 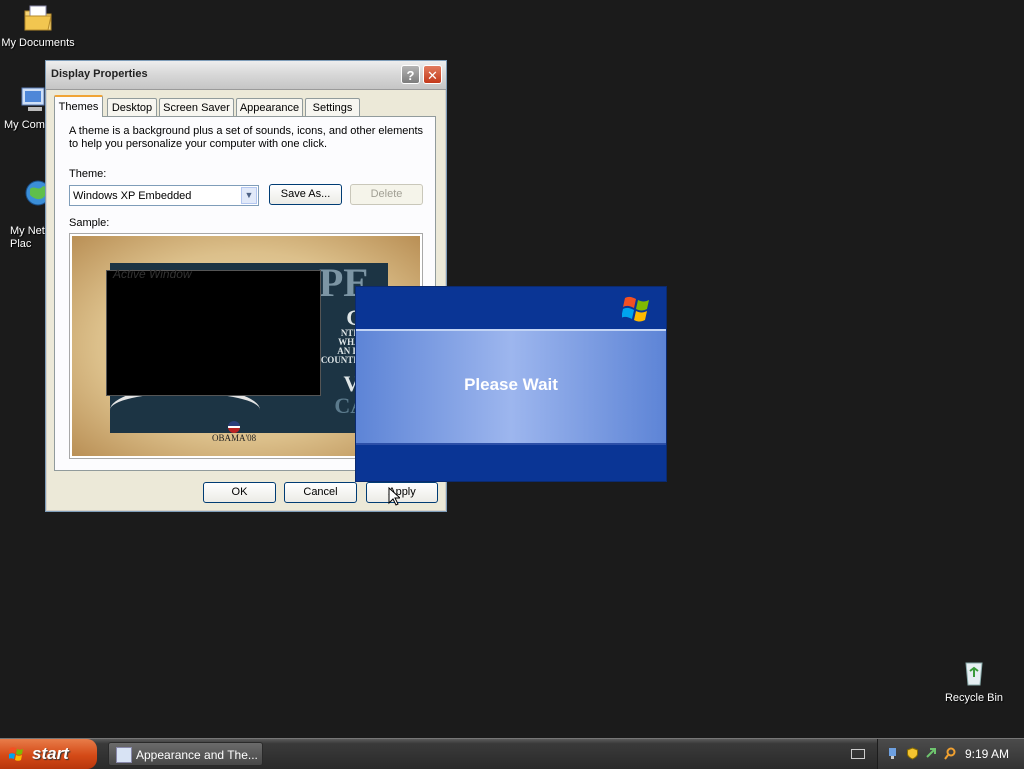 I want to click on desktop-icon-label: My Com, so click(x=24, y=125).